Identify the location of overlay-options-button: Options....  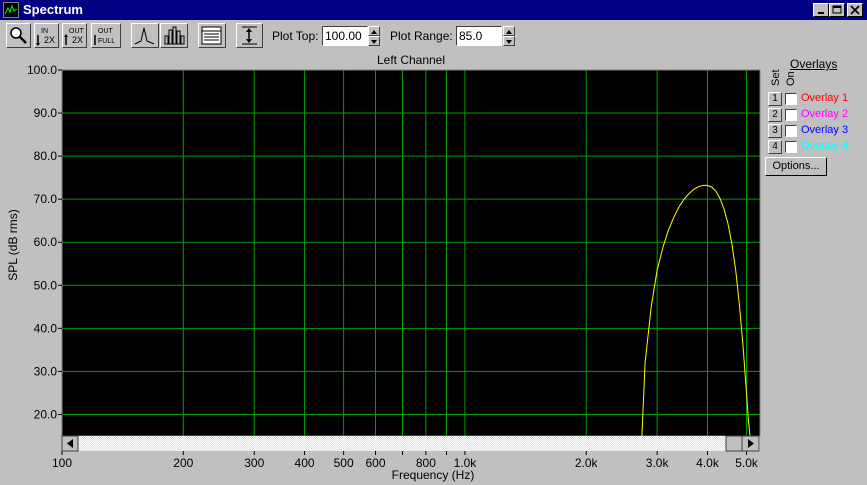
(796, 166).